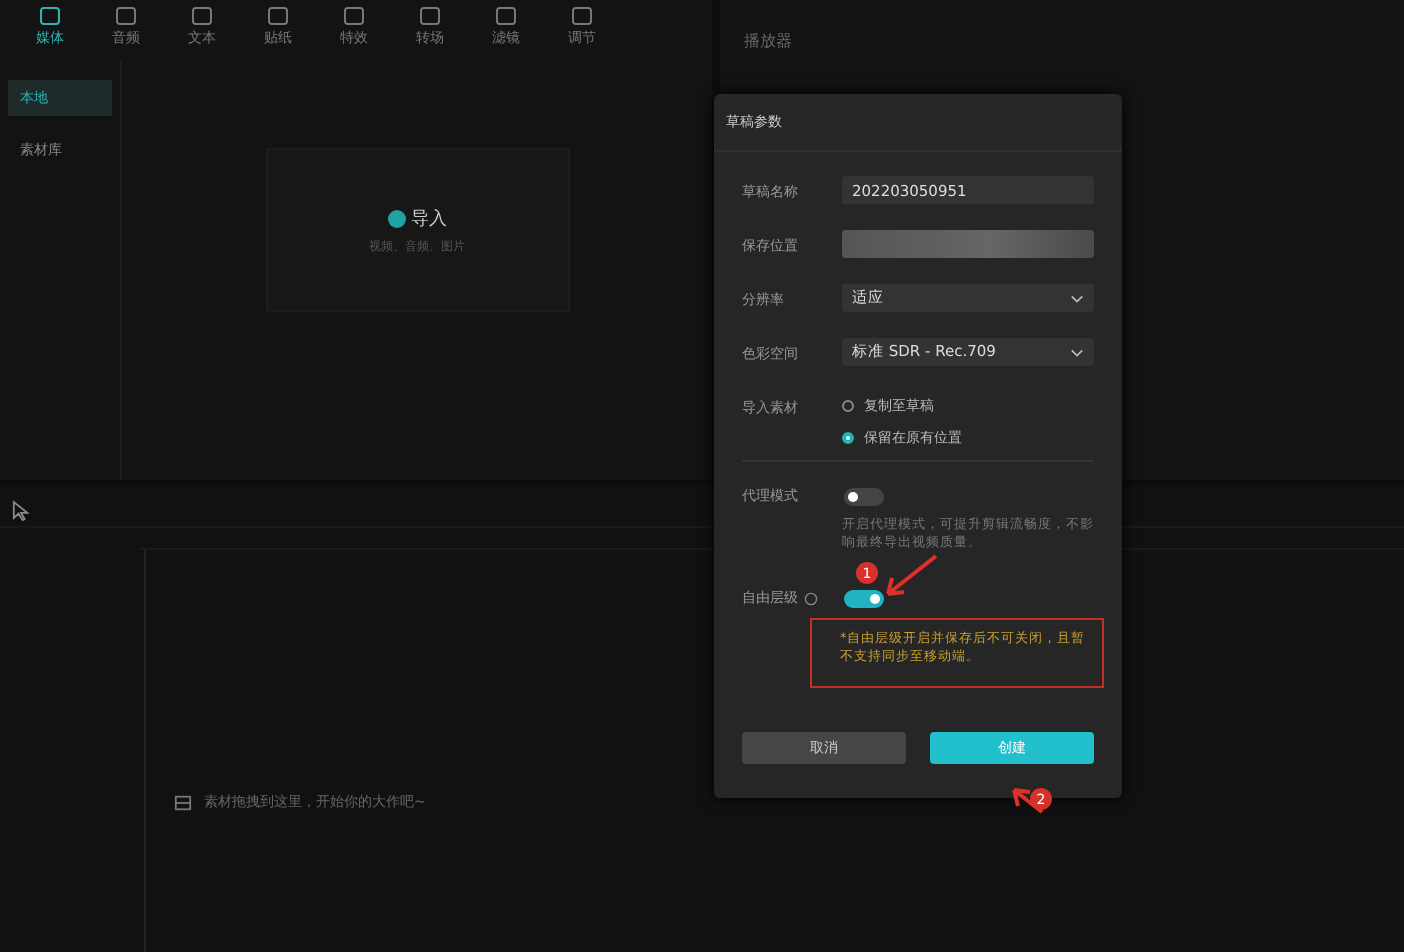 Image resolution: width=1404 pixels, height=952 pixels. What do you see at coordinates (768, 41) in the screenshot?
I see `player-title: 播放器` at bounding box center [768, 41].